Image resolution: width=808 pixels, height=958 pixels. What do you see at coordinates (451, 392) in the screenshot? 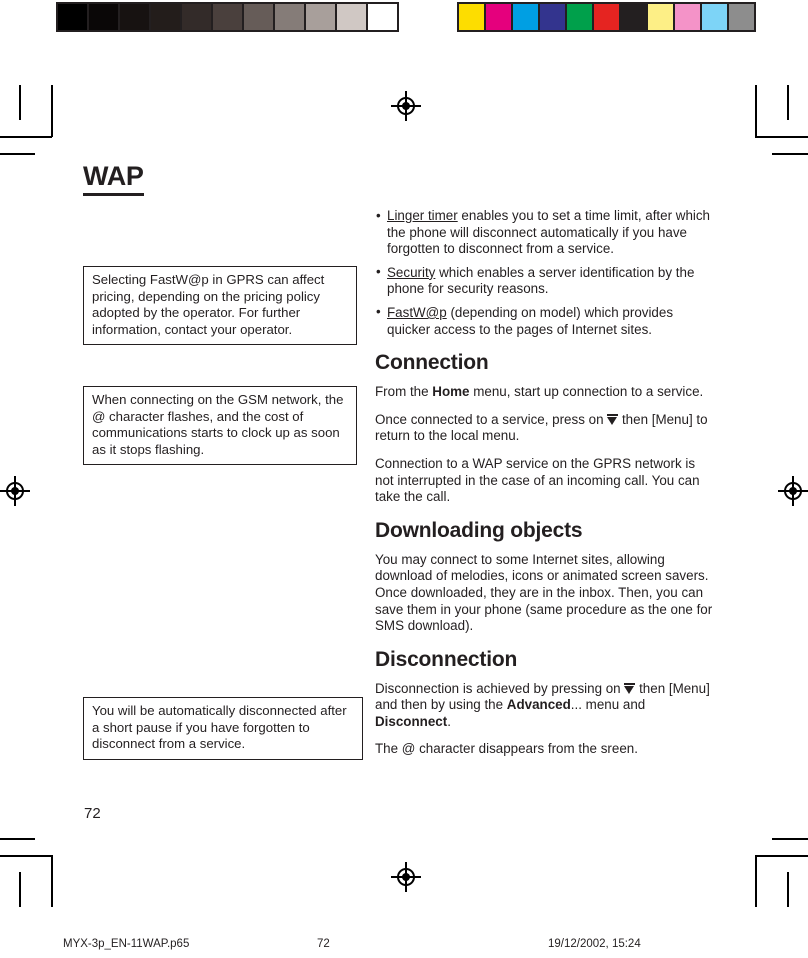
I see `text-bold-home: Home` at bounding box center [451, 392].